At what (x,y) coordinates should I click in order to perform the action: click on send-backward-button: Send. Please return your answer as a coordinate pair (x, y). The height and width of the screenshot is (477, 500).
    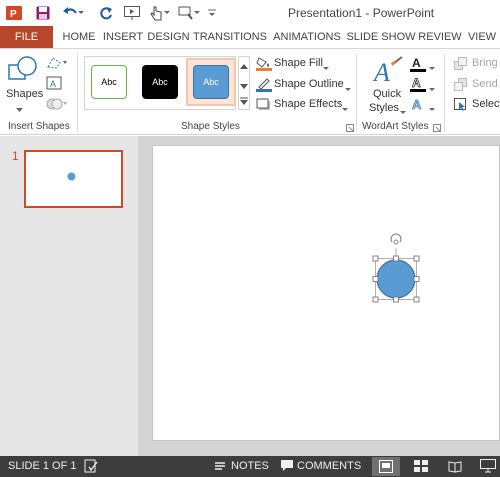
    Looking at the image, I should click on (485, 84).